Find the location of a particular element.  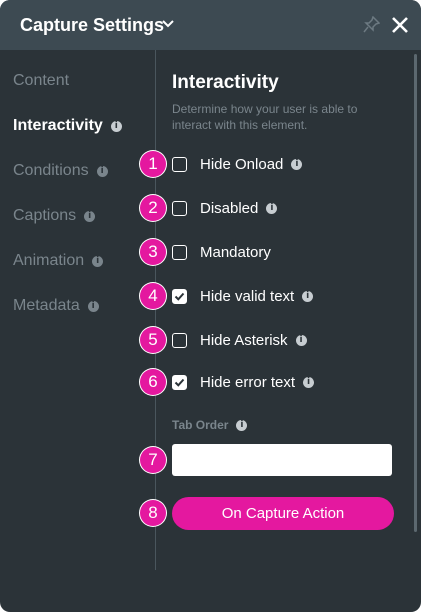

tab-order-label-text: Tab Order is located at coordinates (200, 425).